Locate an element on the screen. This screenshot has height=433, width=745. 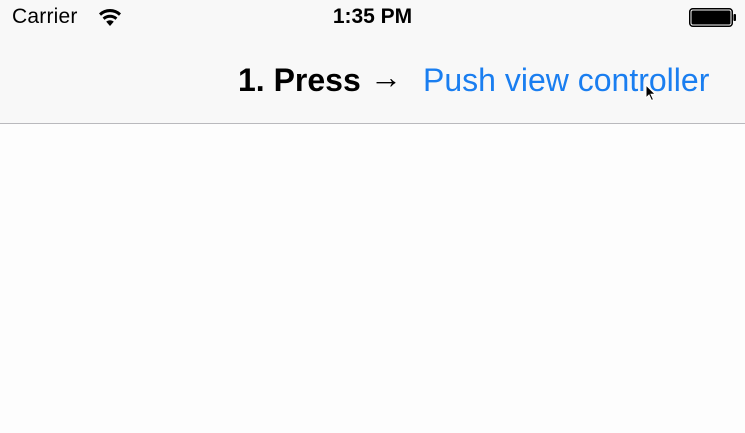
mouse-cursor-icon is located at coordinates (651, 93).